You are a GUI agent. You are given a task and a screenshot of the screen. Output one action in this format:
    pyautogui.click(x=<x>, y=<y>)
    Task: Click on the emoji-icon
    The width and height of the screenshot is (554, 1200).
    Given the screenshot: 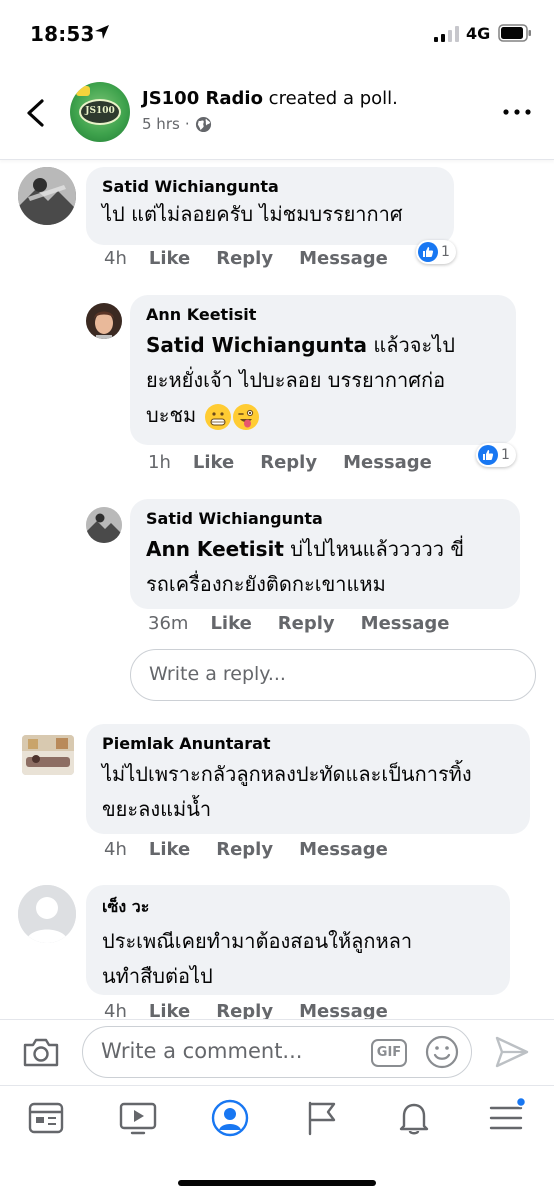 What is the action you would take?
    pyautogui.click(x=442, y=1052)
    